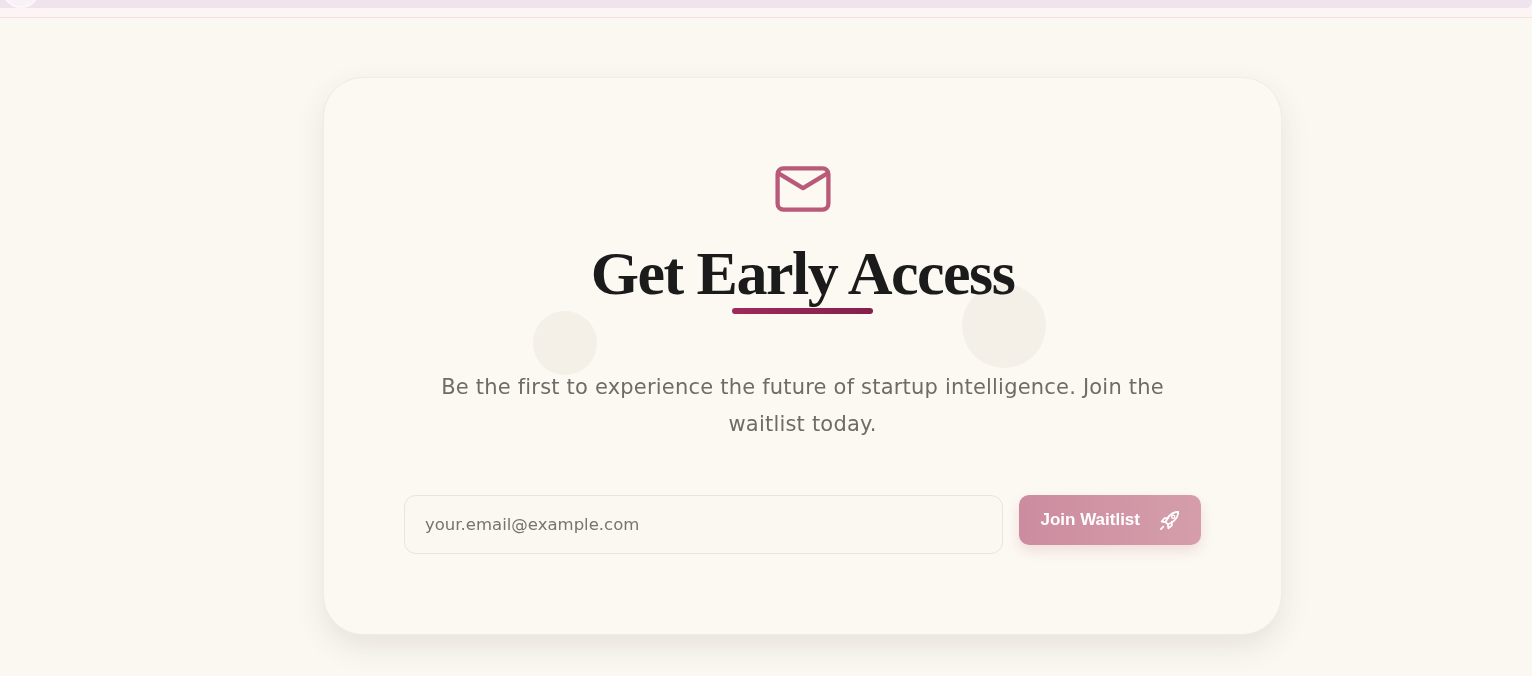  I want to click on email-field: your.email@example.com, so click(703, 524).